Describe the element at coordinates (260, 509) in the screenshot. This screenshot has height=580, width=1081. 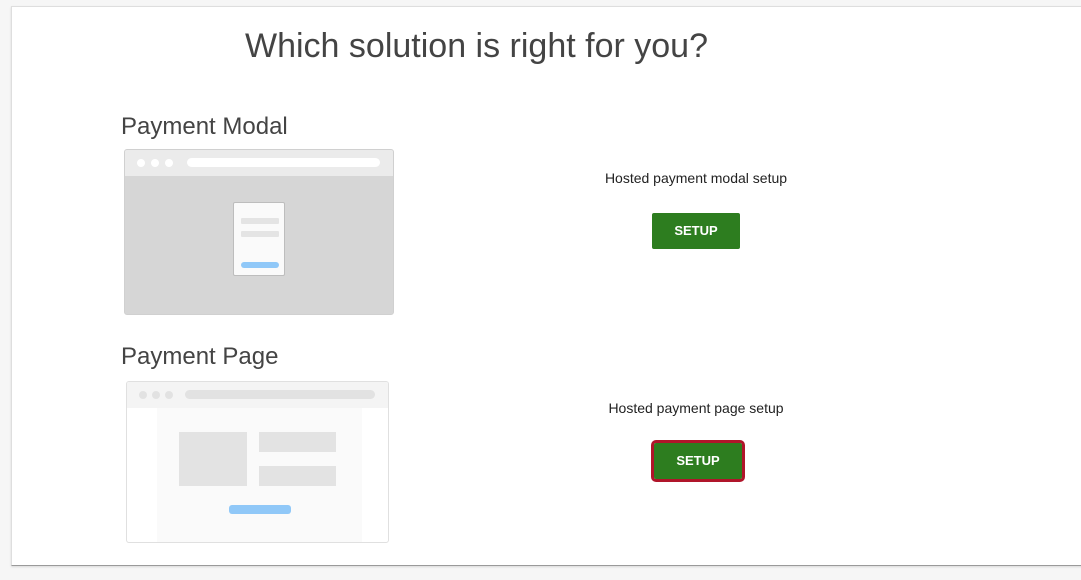
I see `page-pay-button` at that location.